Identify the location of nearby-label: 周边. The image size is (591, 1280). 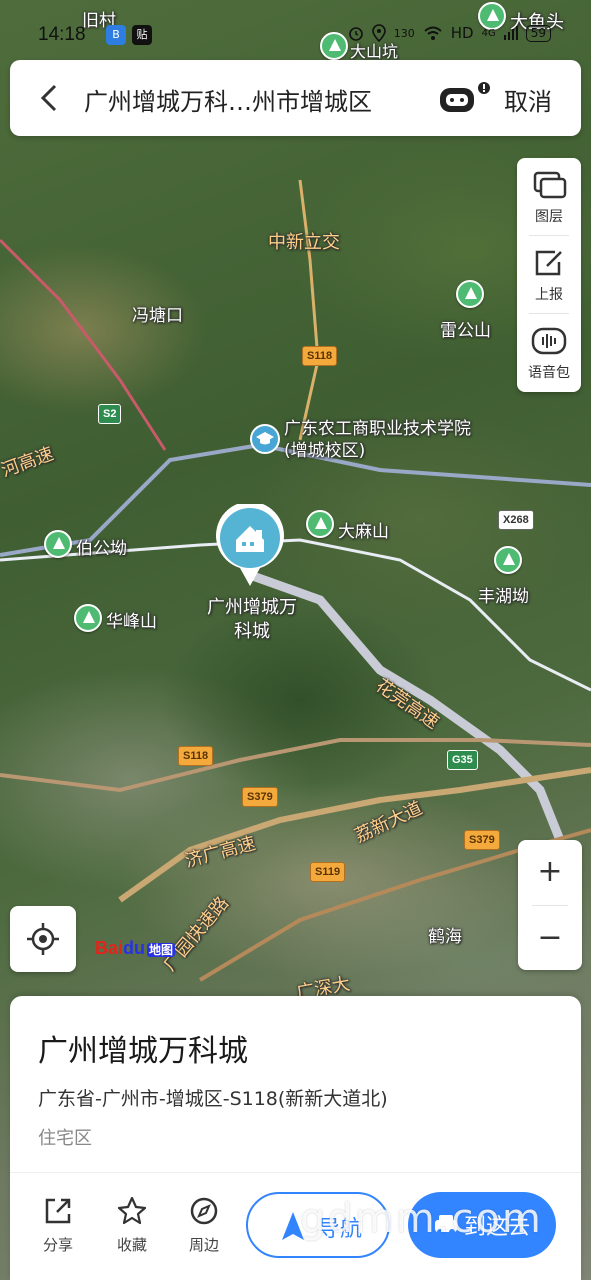
(203, 1245).